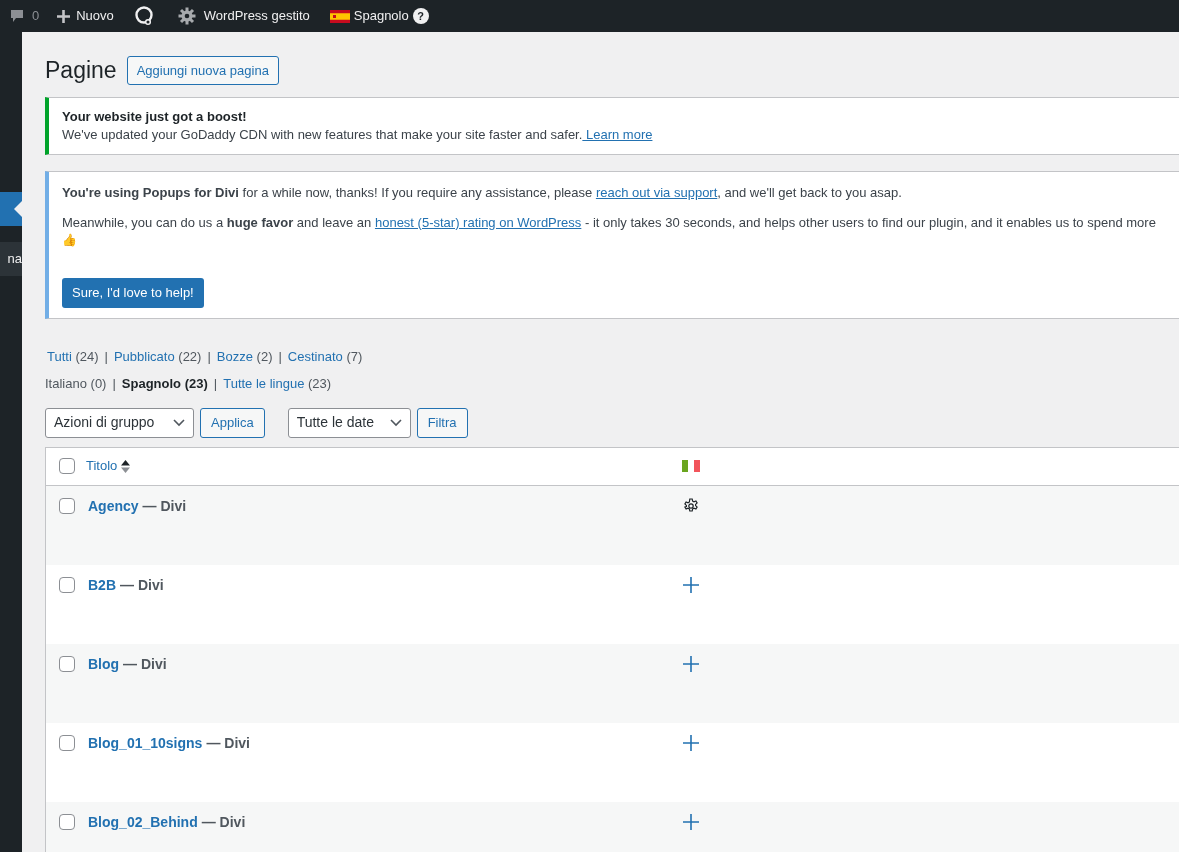  I want to click on comment-count: 0, so click(36, 16).